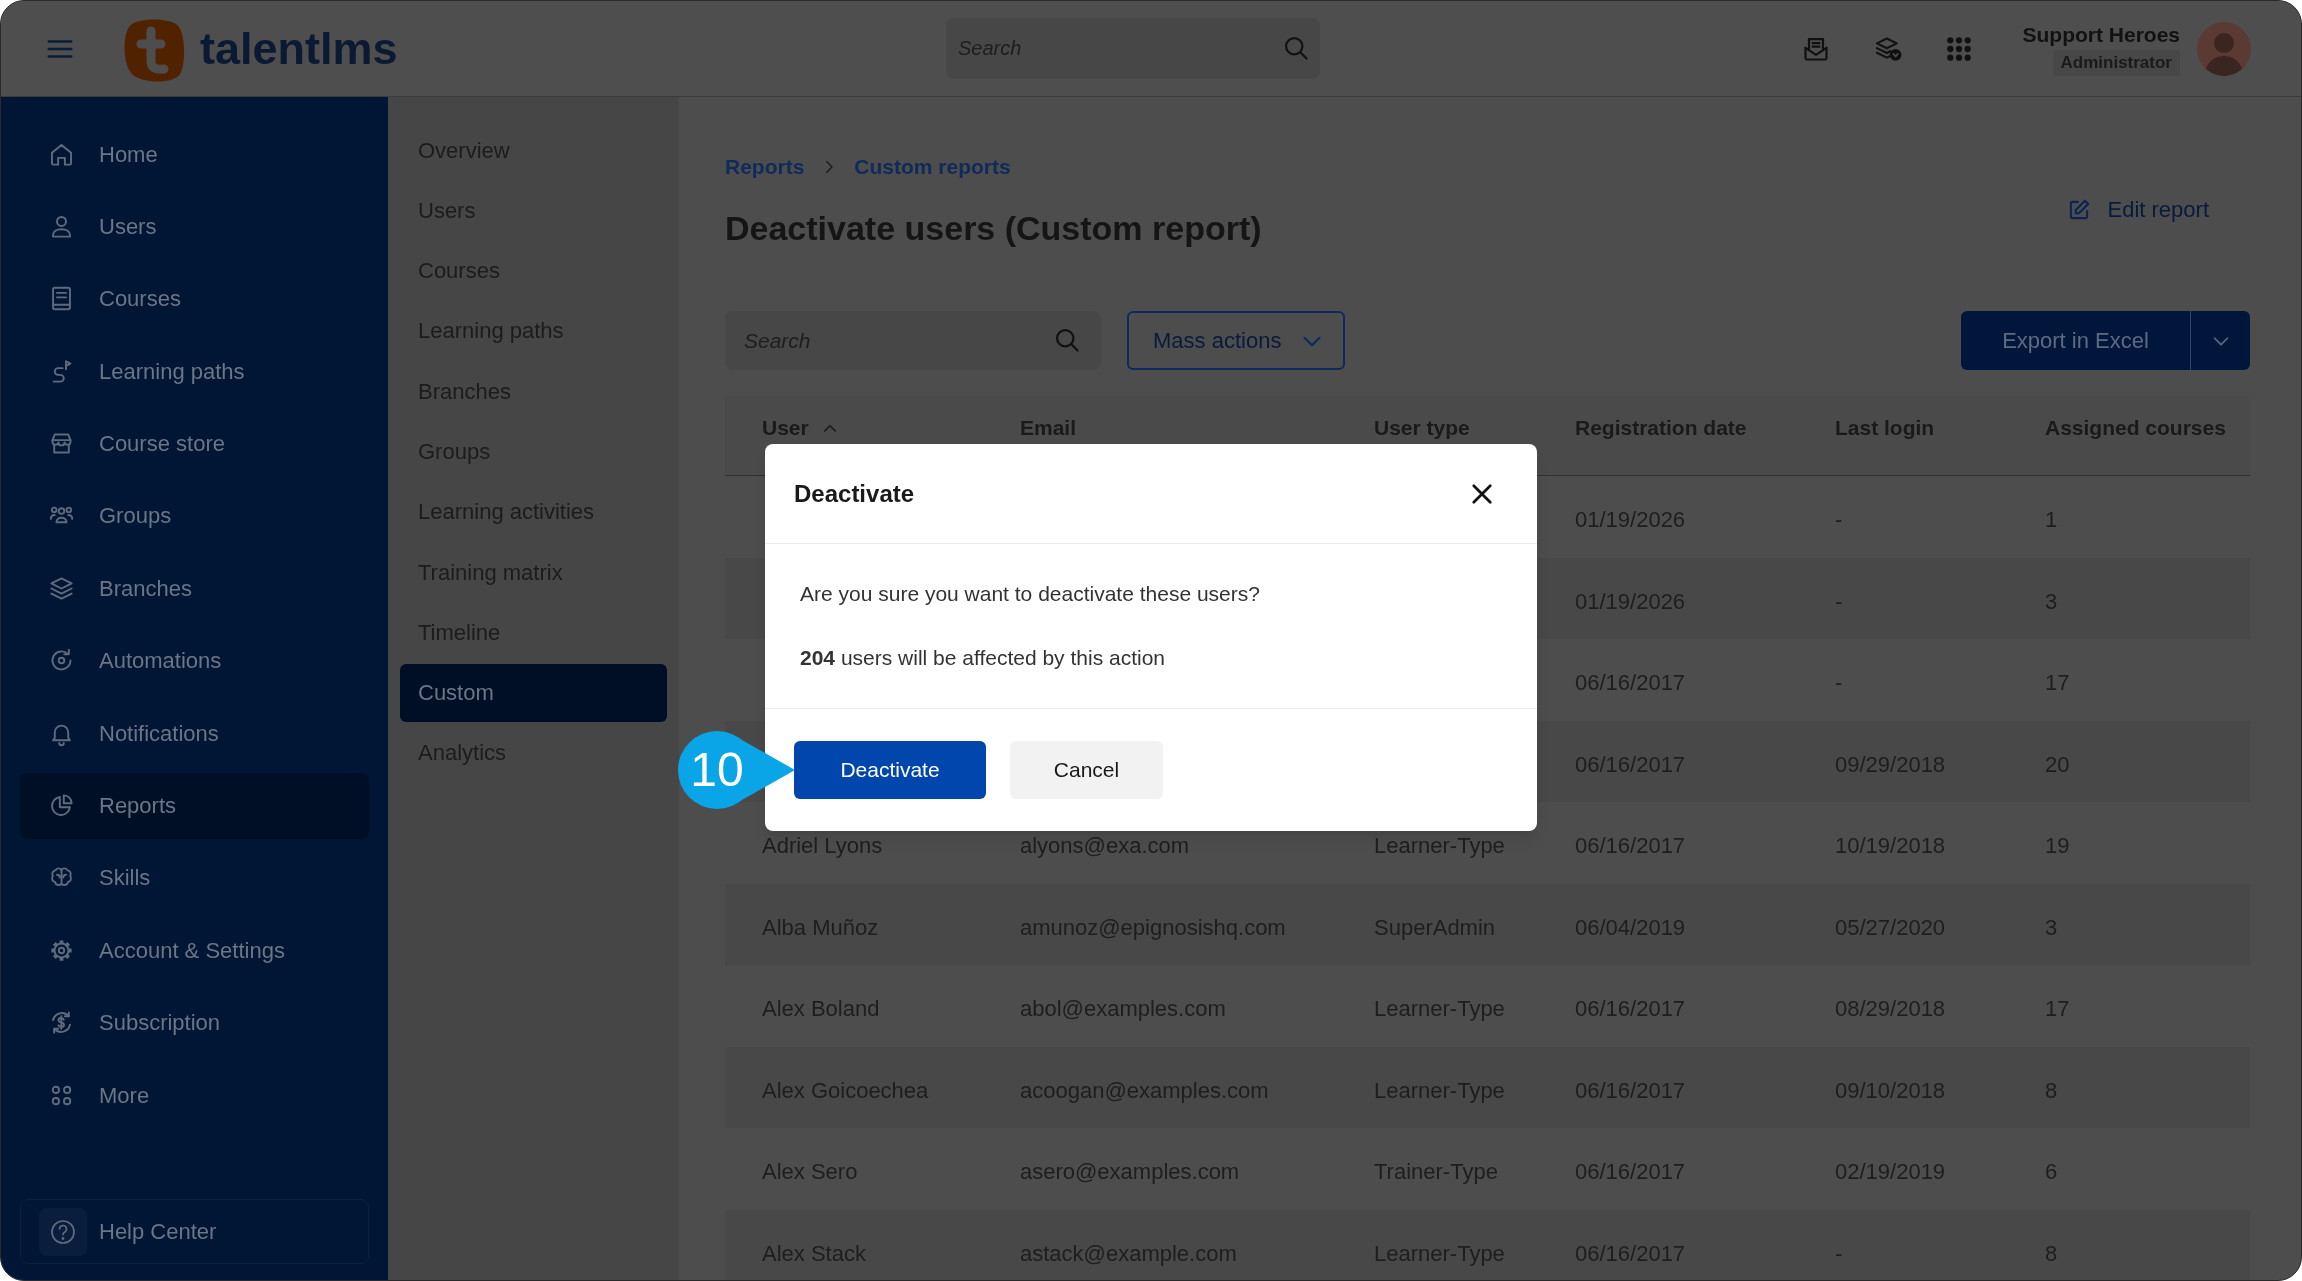 Image resolution: width=2302 pixels, height=1281 pixels. I want to click on sidebar-item: Course store, so click(194, 443).